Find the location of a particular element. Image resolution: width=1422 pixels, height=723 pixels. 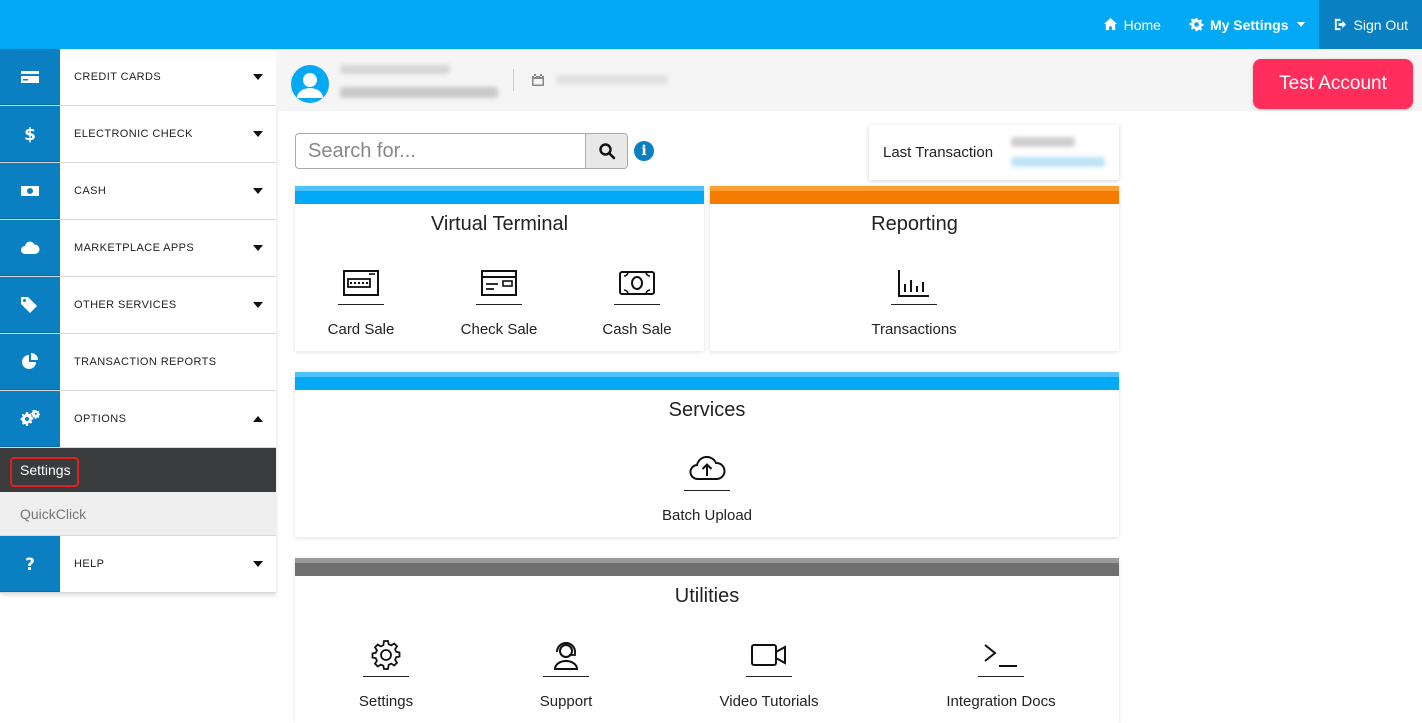

sign-out-icon is located at coordinates (1340, 24).